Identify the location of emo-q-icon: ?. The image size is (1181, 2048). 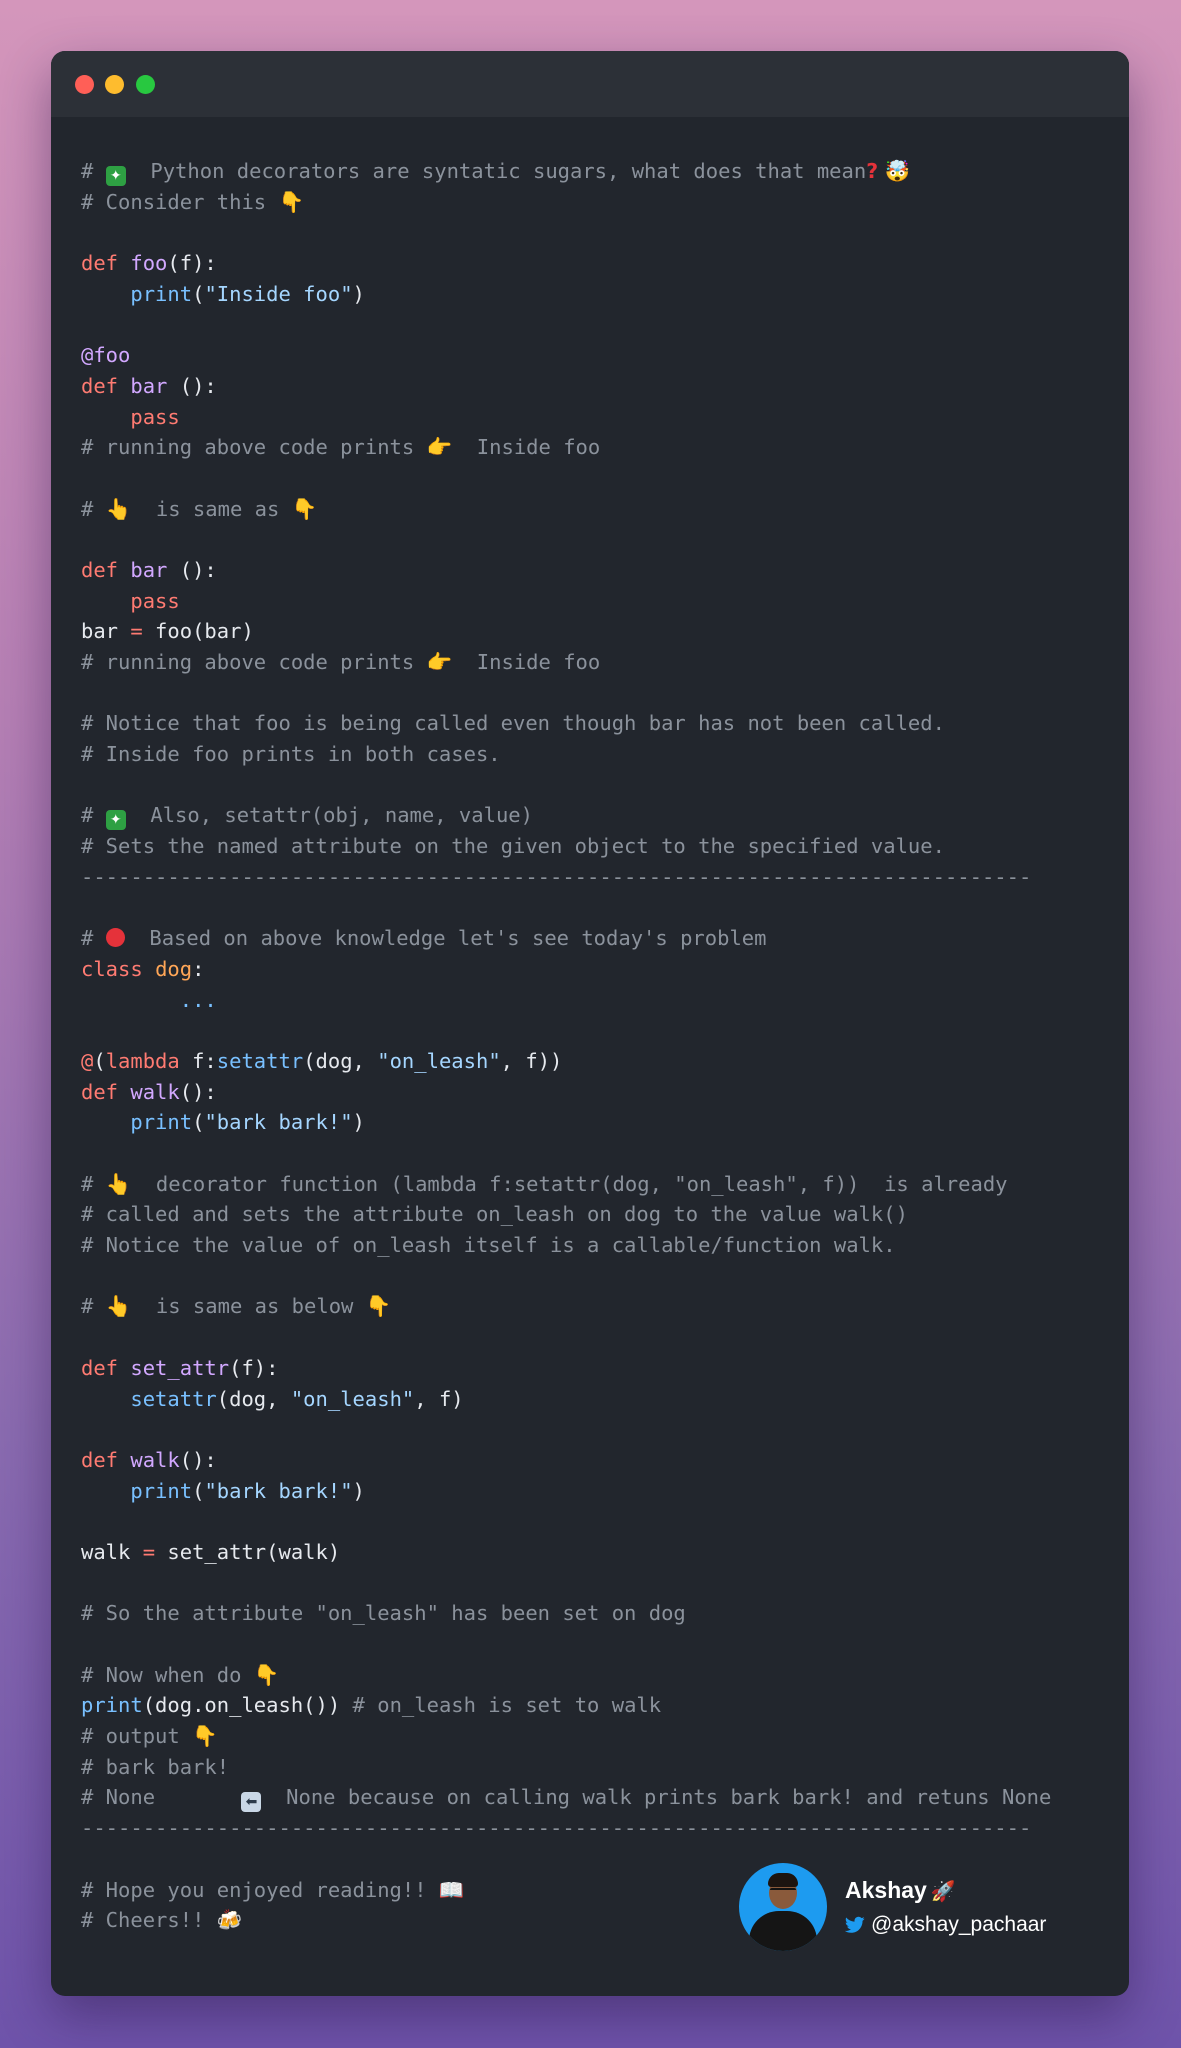
(872, 171).